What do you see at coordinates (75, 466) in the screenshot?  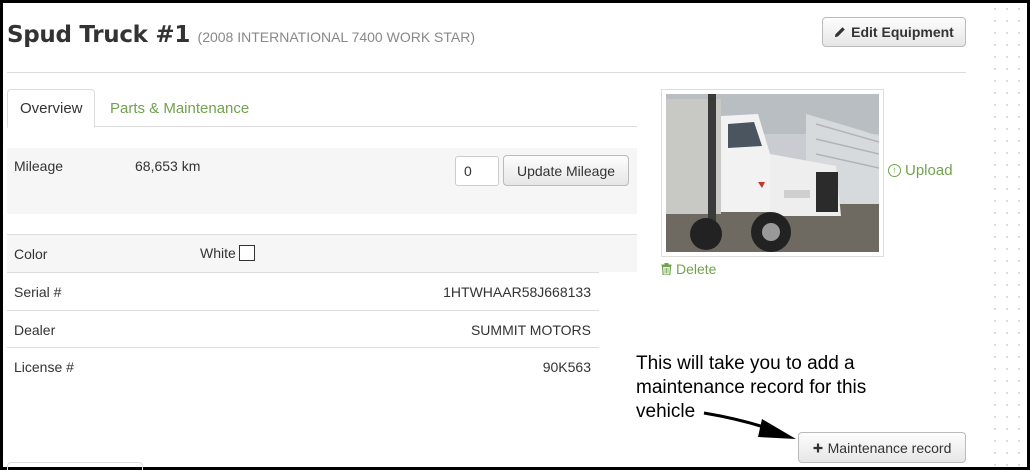 I see `lower-panel-edge` at bounding box center [75, 466].